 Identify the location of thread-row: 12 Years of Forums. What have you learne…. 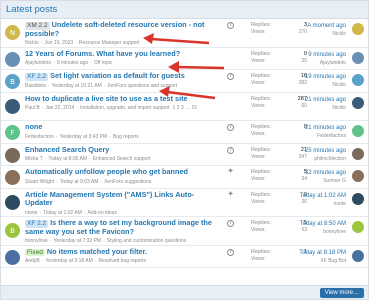
(184, 59).